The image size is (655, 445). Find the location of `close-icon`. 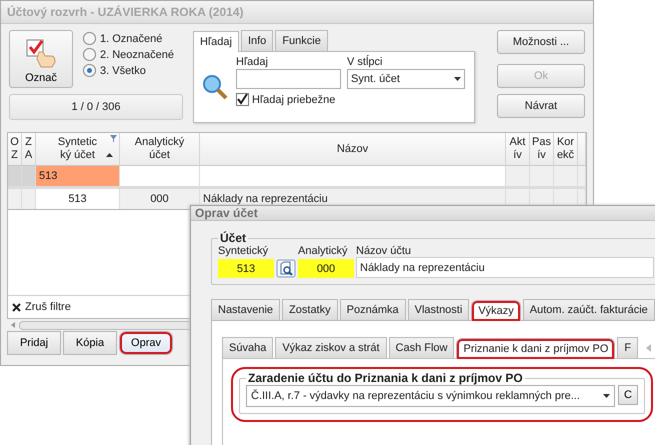

close-icon is located at coordinates (16, 307).